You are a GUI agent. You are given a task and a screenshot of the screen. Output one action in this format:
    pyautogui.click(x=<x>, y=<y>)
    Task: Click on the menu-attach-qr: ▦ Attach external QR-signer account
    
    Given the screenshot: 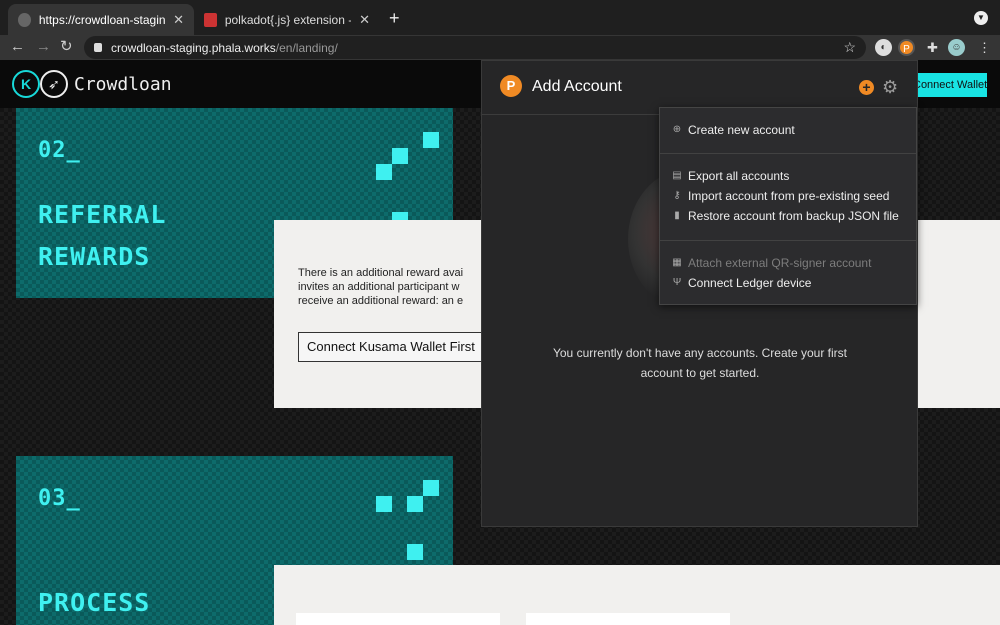 What is the action you would take?
    pyautogui.click(x=772, y=263)
    